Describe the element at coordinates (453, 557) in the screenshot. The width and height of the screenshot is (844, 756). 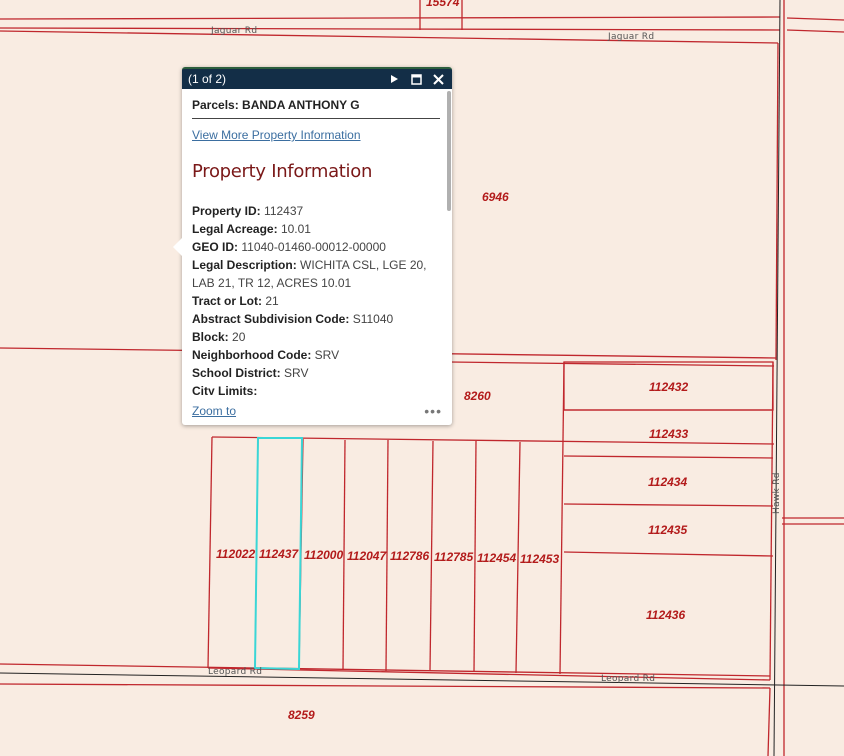
I see `parcel-label: 112785` at that location.